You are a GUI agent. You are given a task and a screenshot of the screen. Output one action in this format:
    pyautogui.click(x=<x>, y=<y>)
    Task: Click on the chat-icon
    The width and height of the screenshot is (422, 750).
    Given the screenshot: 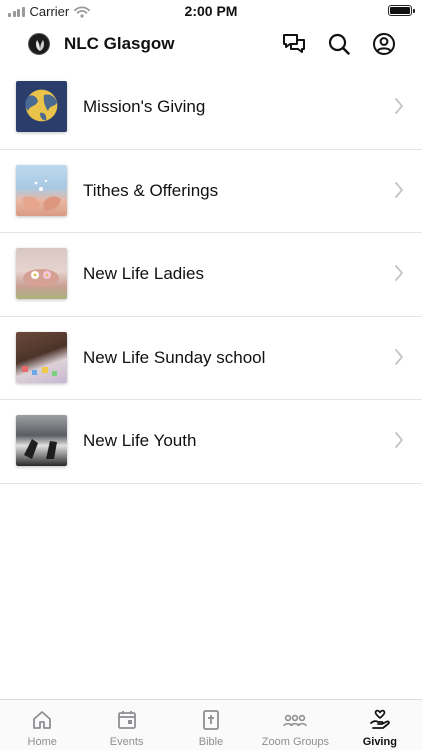 What is the action you would take?
    pyautogui.click(x=294, y=43)
    